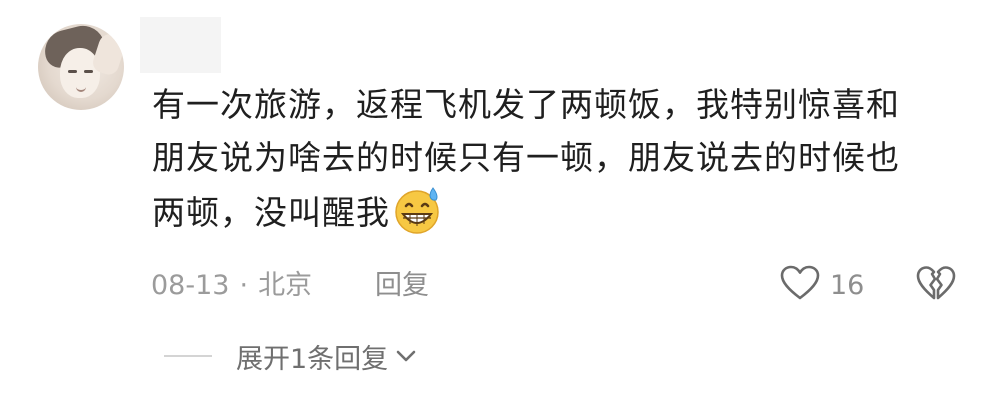 This screenshot has height=393, width=1000. What do you see at coordinates (418, 210) in the screenshot?
I see `grinning-sweat-emoji-icon` at bounding box center [418, 210].